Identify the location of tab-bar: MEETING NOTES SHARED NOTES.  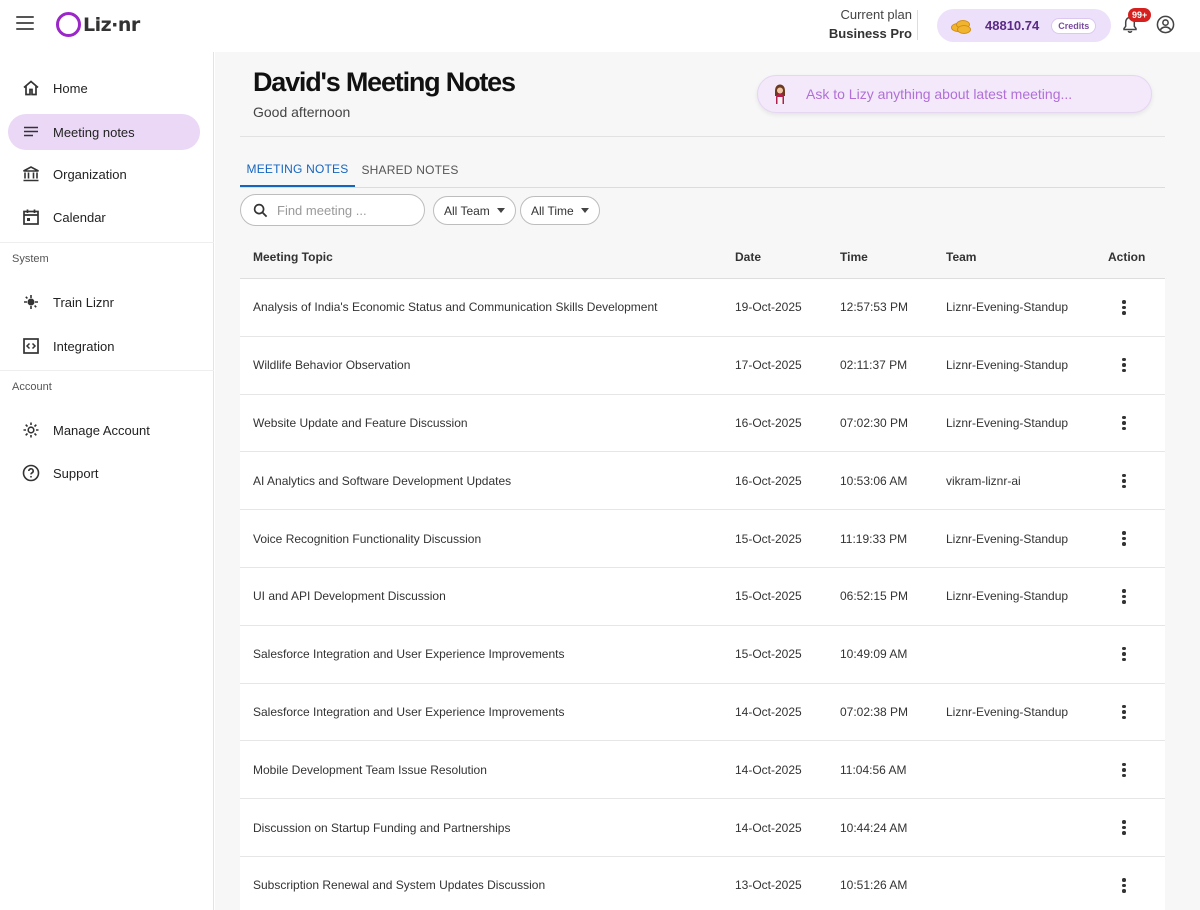
(702, 170).